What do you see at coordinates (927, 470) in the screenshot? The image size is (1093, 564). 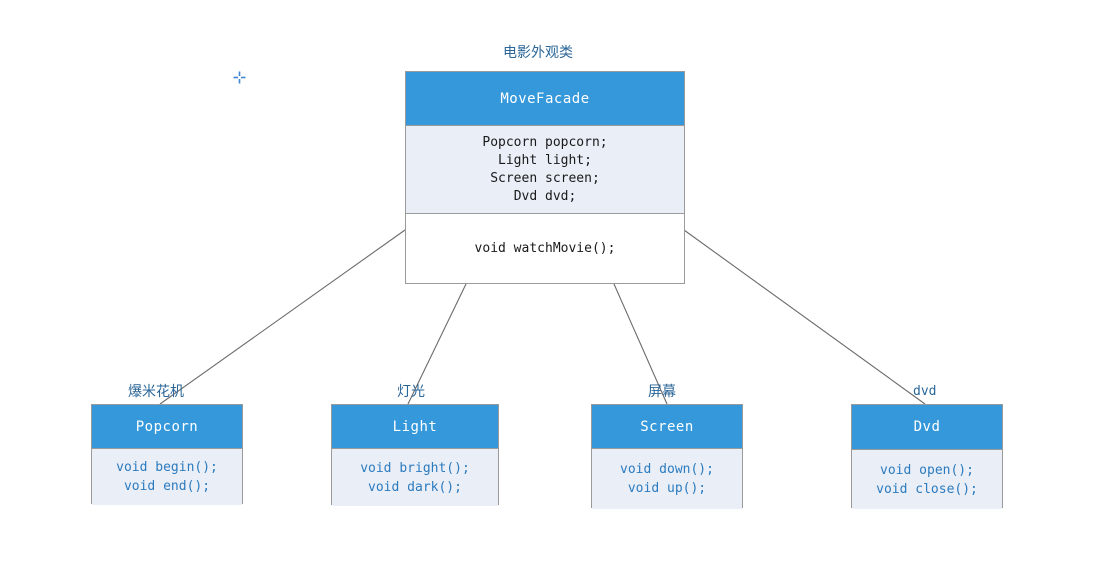 I see `operation-row: void open();` at bounding box center [927, 470].